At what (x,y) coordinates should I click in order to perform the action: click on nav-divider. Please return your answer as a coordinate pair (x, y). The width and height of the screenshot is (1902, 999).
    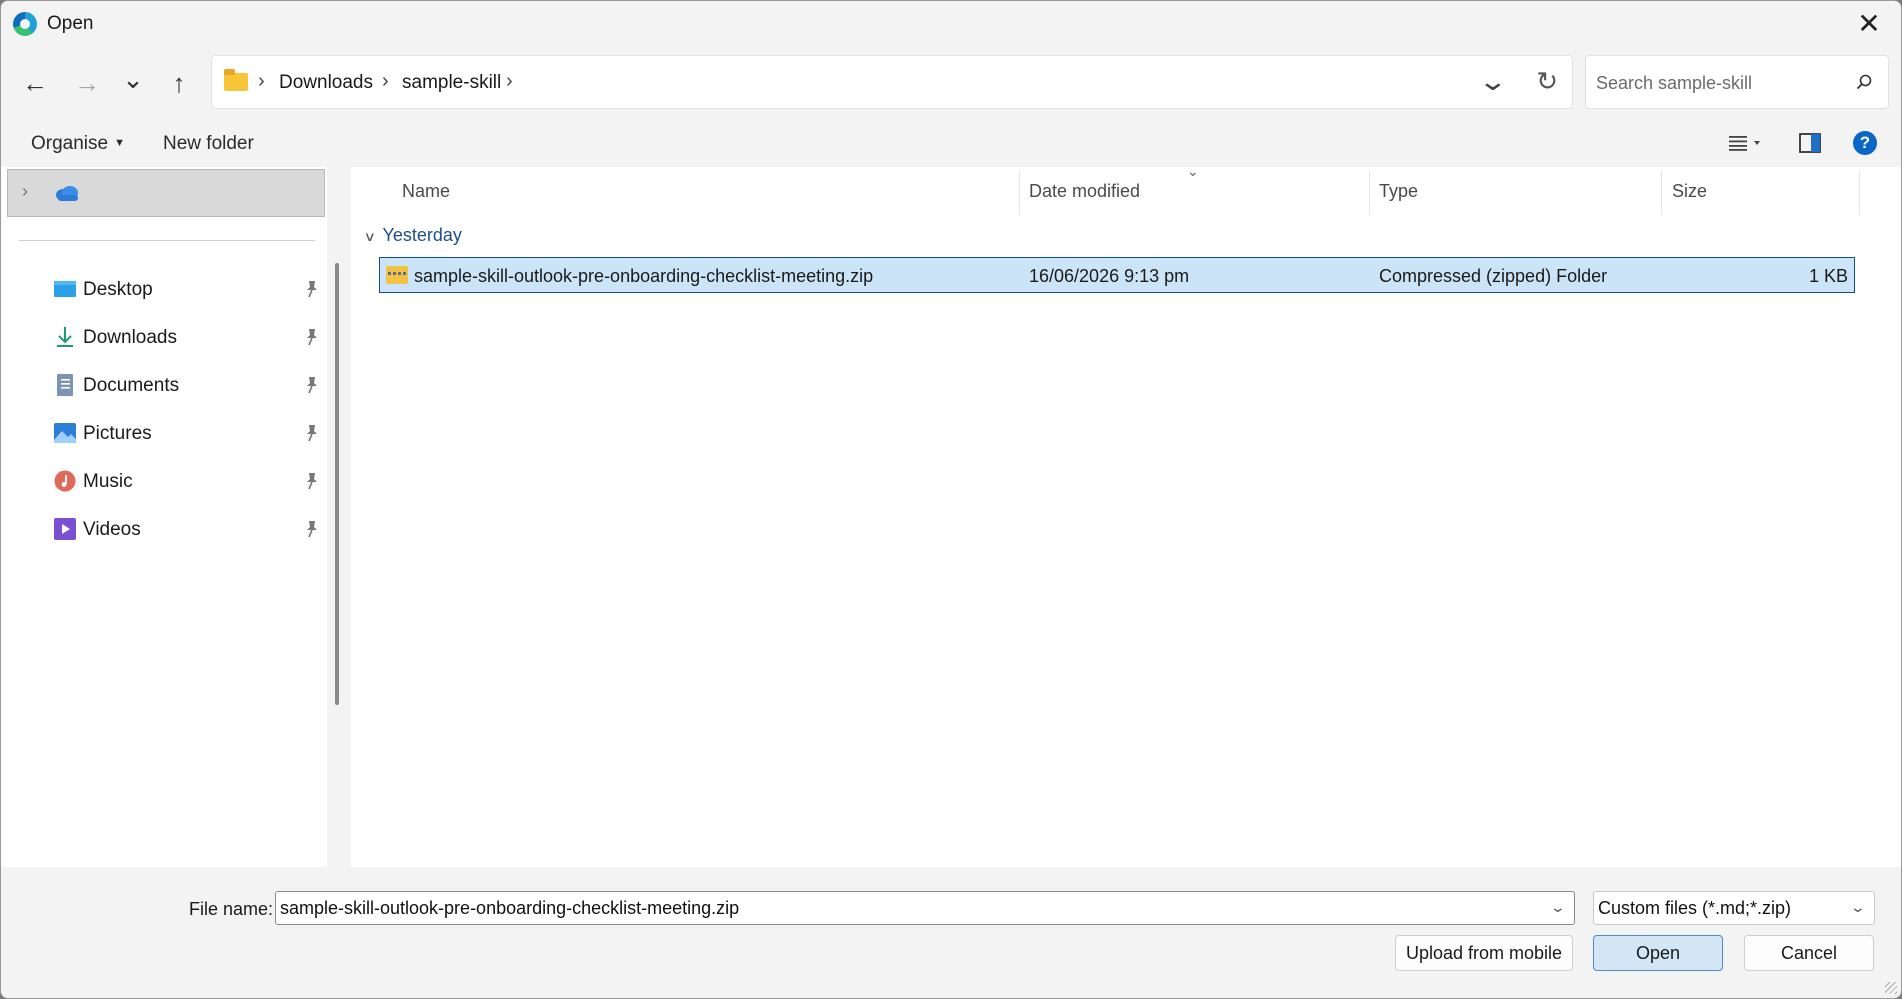
    Looking at the image, I should click on (167, 240).